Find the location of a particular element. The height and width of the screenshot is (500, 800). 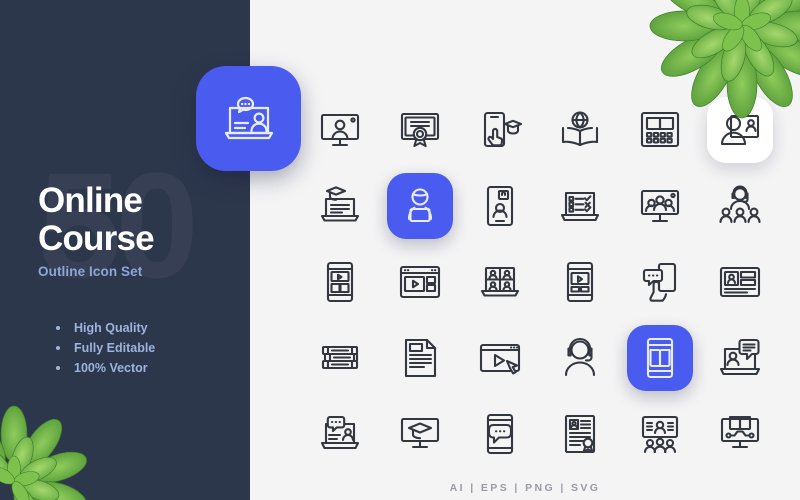

icon-cell-video-window-cursor is located at coordinates (500, 358).